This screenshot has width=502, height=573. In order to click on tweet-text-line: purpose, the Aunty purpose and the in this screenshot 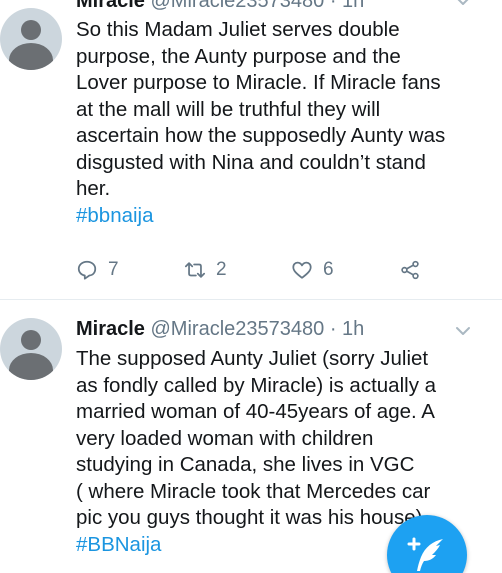, I will do `click(238, 56)`.